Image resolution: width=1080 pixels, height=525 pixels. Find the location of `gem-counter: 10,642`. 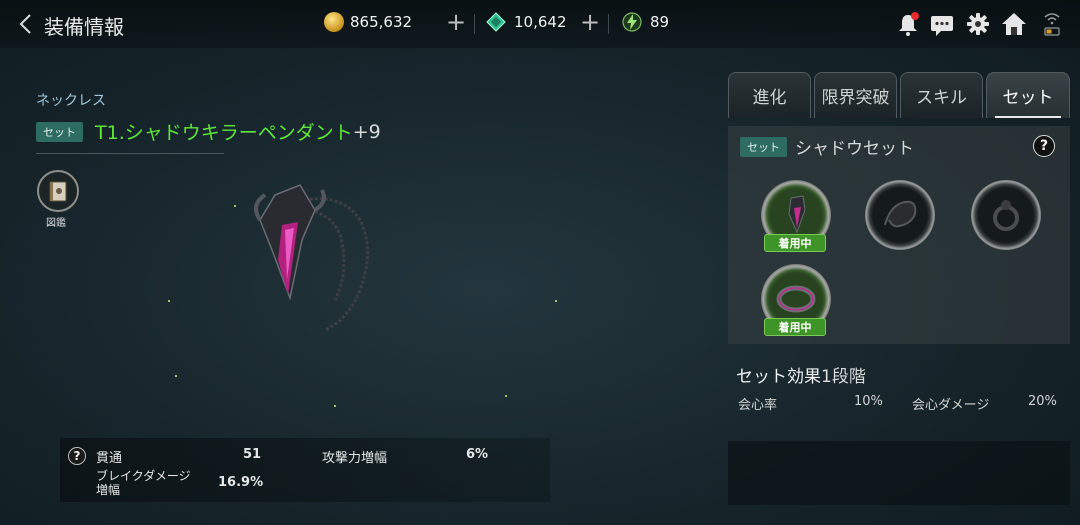

gem-counter: 10,642 is located at coordinates (526, 22).